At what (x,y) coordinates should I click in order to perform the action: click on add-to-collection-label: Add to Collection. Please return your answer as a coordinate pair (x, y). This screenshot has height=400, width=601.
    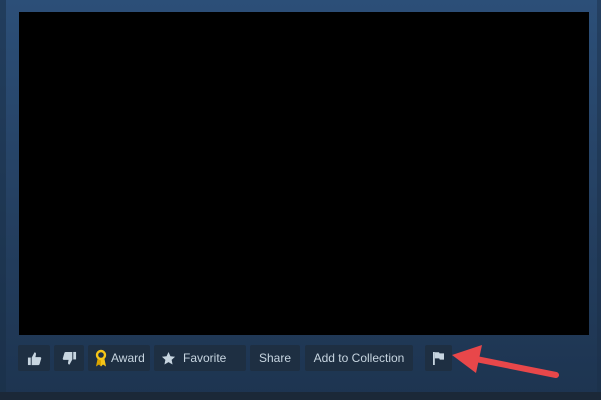
    Looking at the image, I should click on (359, 358).